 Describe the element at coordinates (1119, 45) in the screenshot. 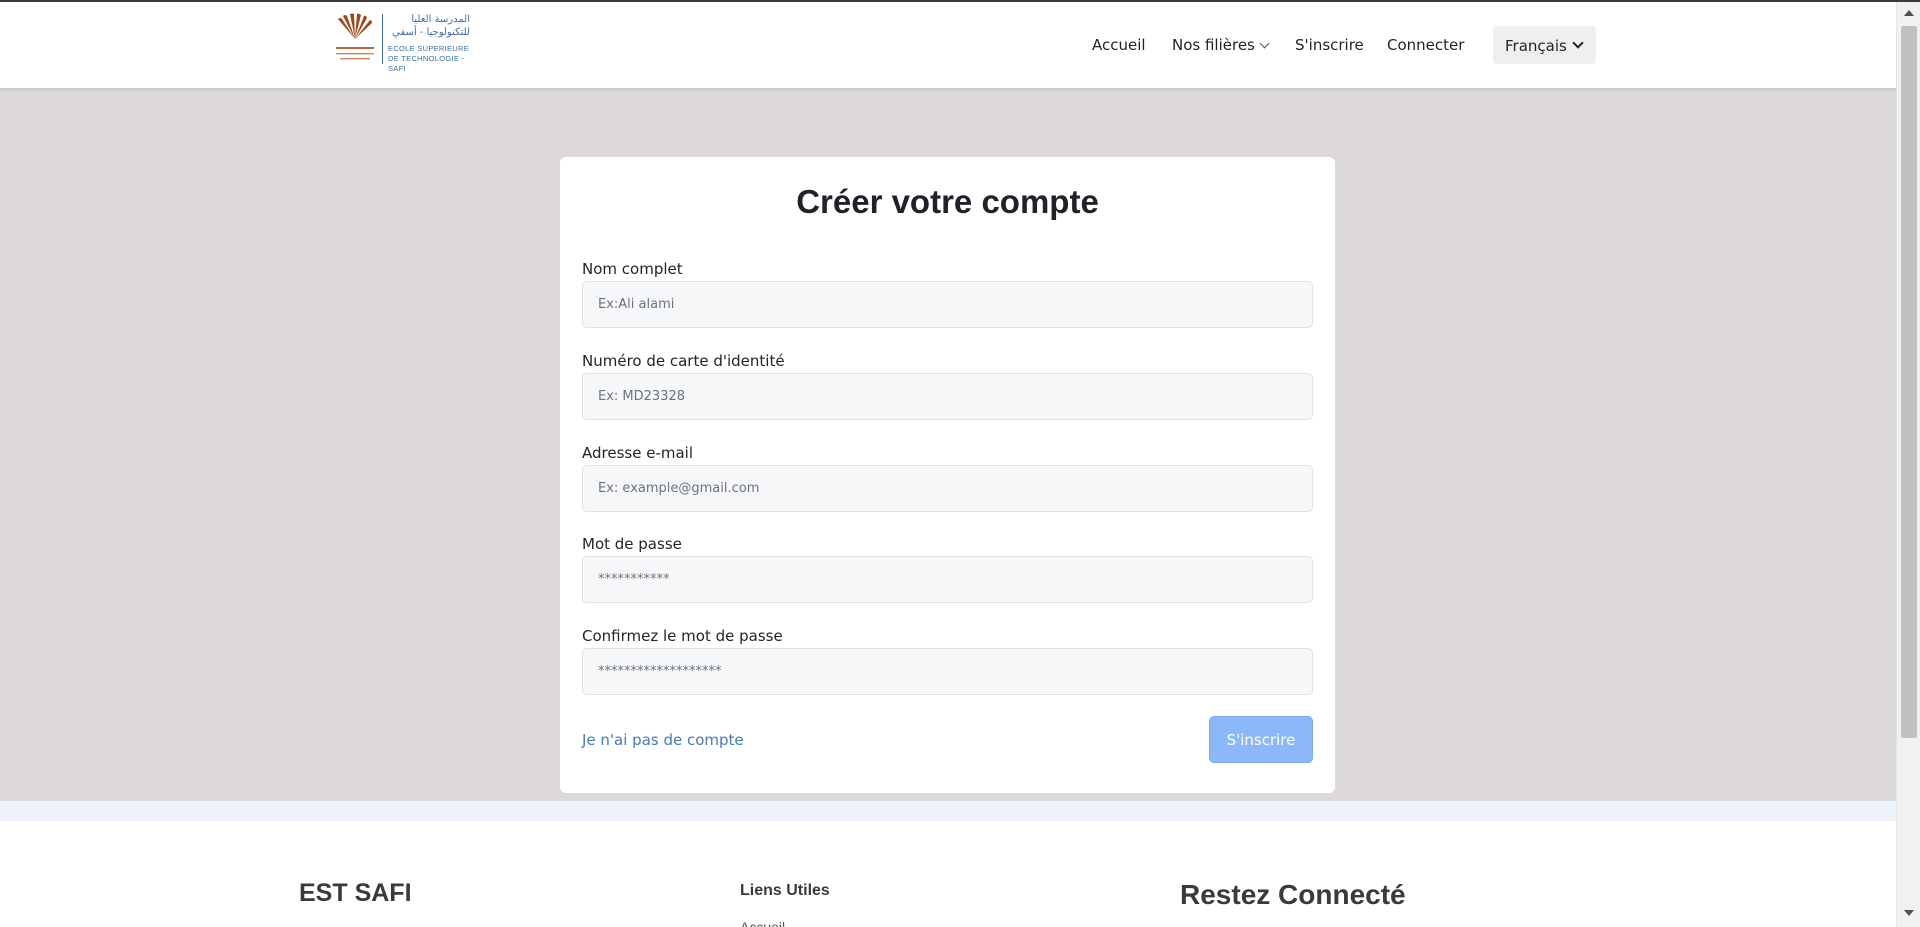

I see `nav-accueil: Accueil` at that location.